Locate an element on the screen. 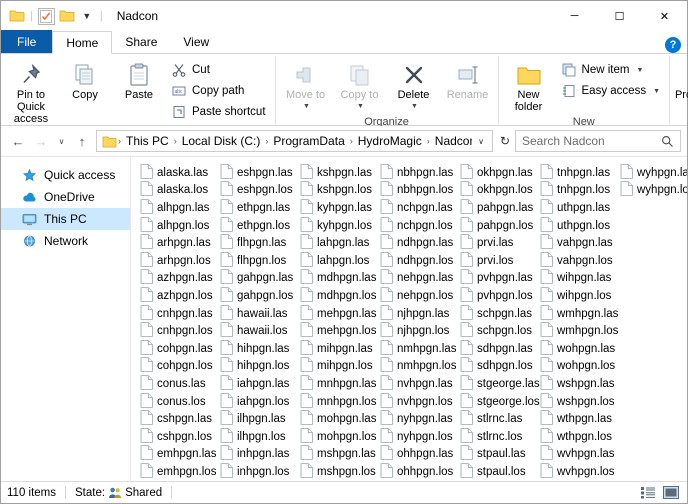 The height and width of the screenshot is (504, 688). qat-chevron-down-icon: ▼ is located at coordinates (87, 16).